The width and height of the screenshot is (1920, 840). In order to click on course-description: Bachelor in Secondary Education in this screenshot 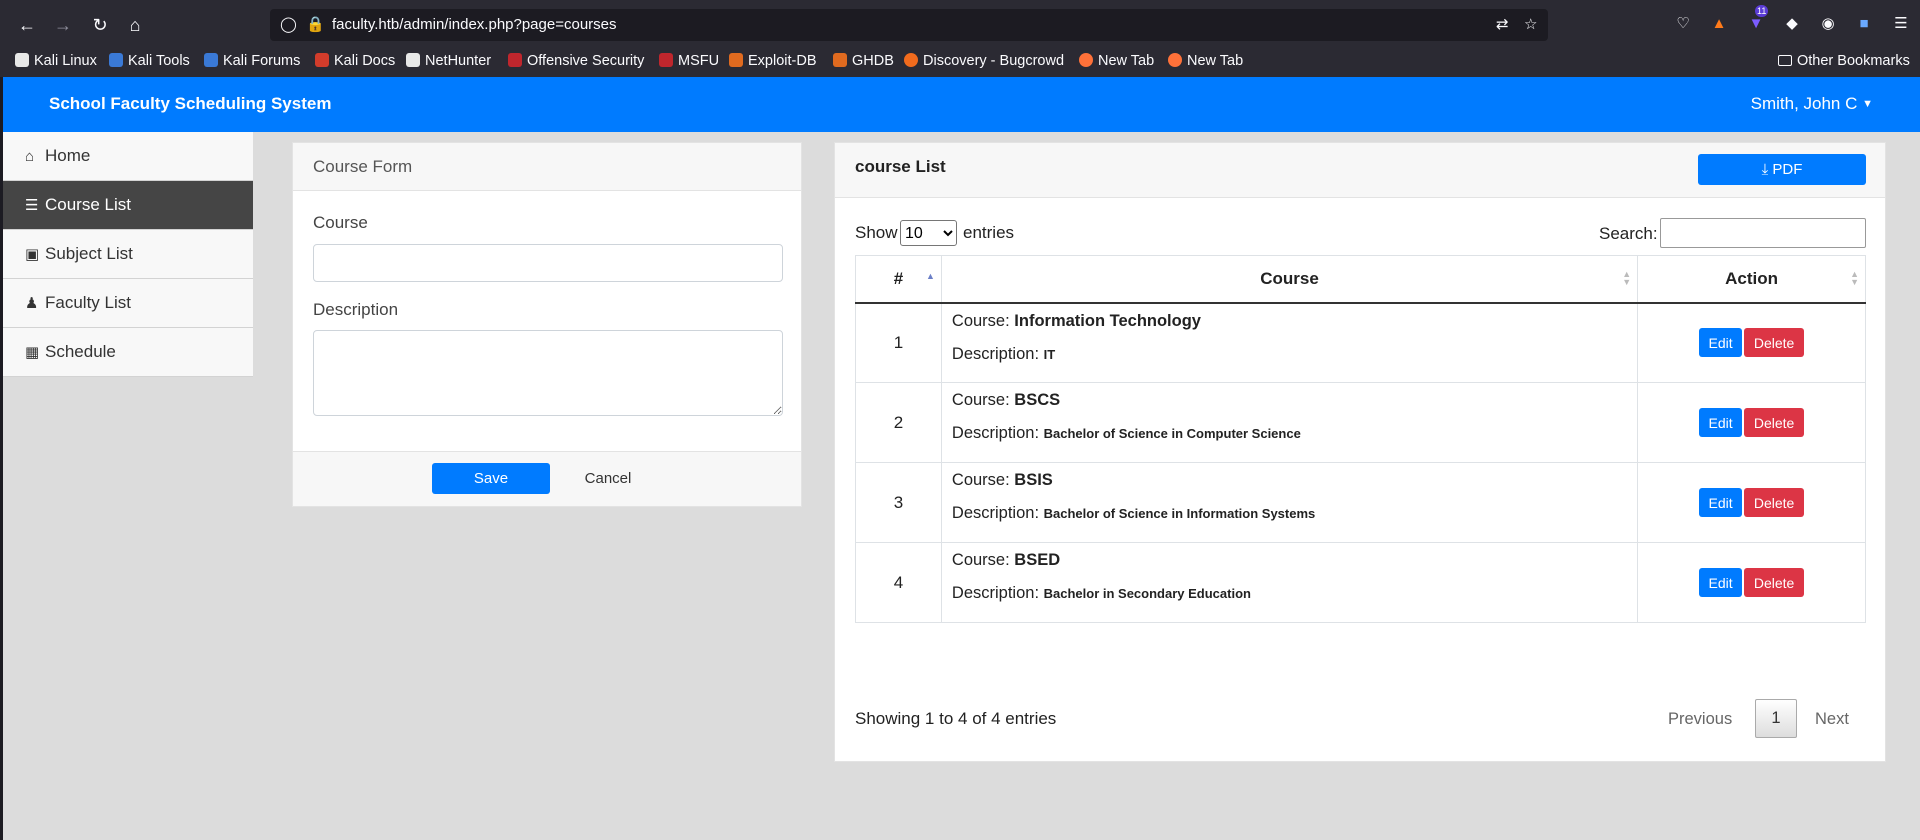, I will do `click(1147, 593)`.